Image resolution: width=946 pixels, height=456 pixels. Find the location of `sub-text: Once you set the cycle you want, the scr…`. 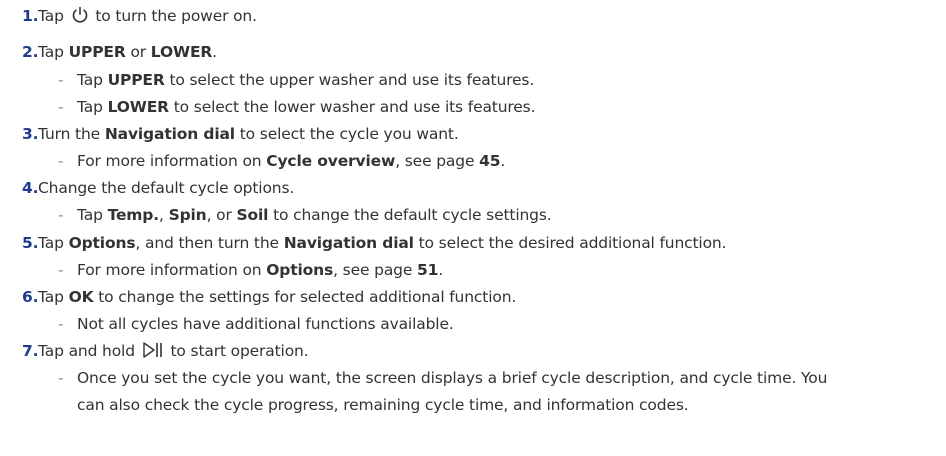

sub-text: Once you set the cycle you want, the scr… is located at coordinates (452, 378).